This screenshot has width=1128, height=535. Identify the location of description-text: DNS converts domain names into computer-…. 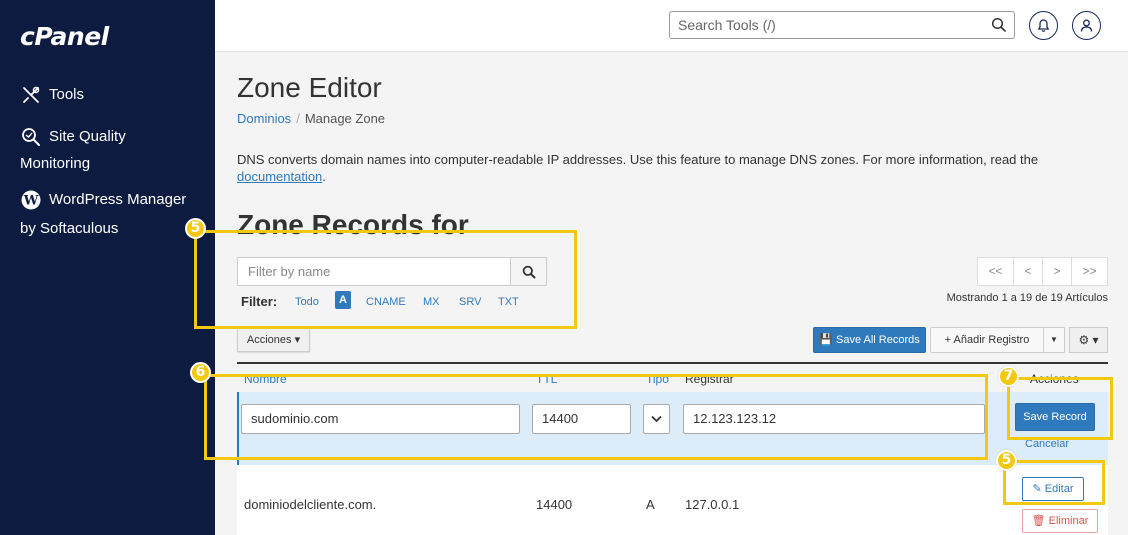
(638, 159).